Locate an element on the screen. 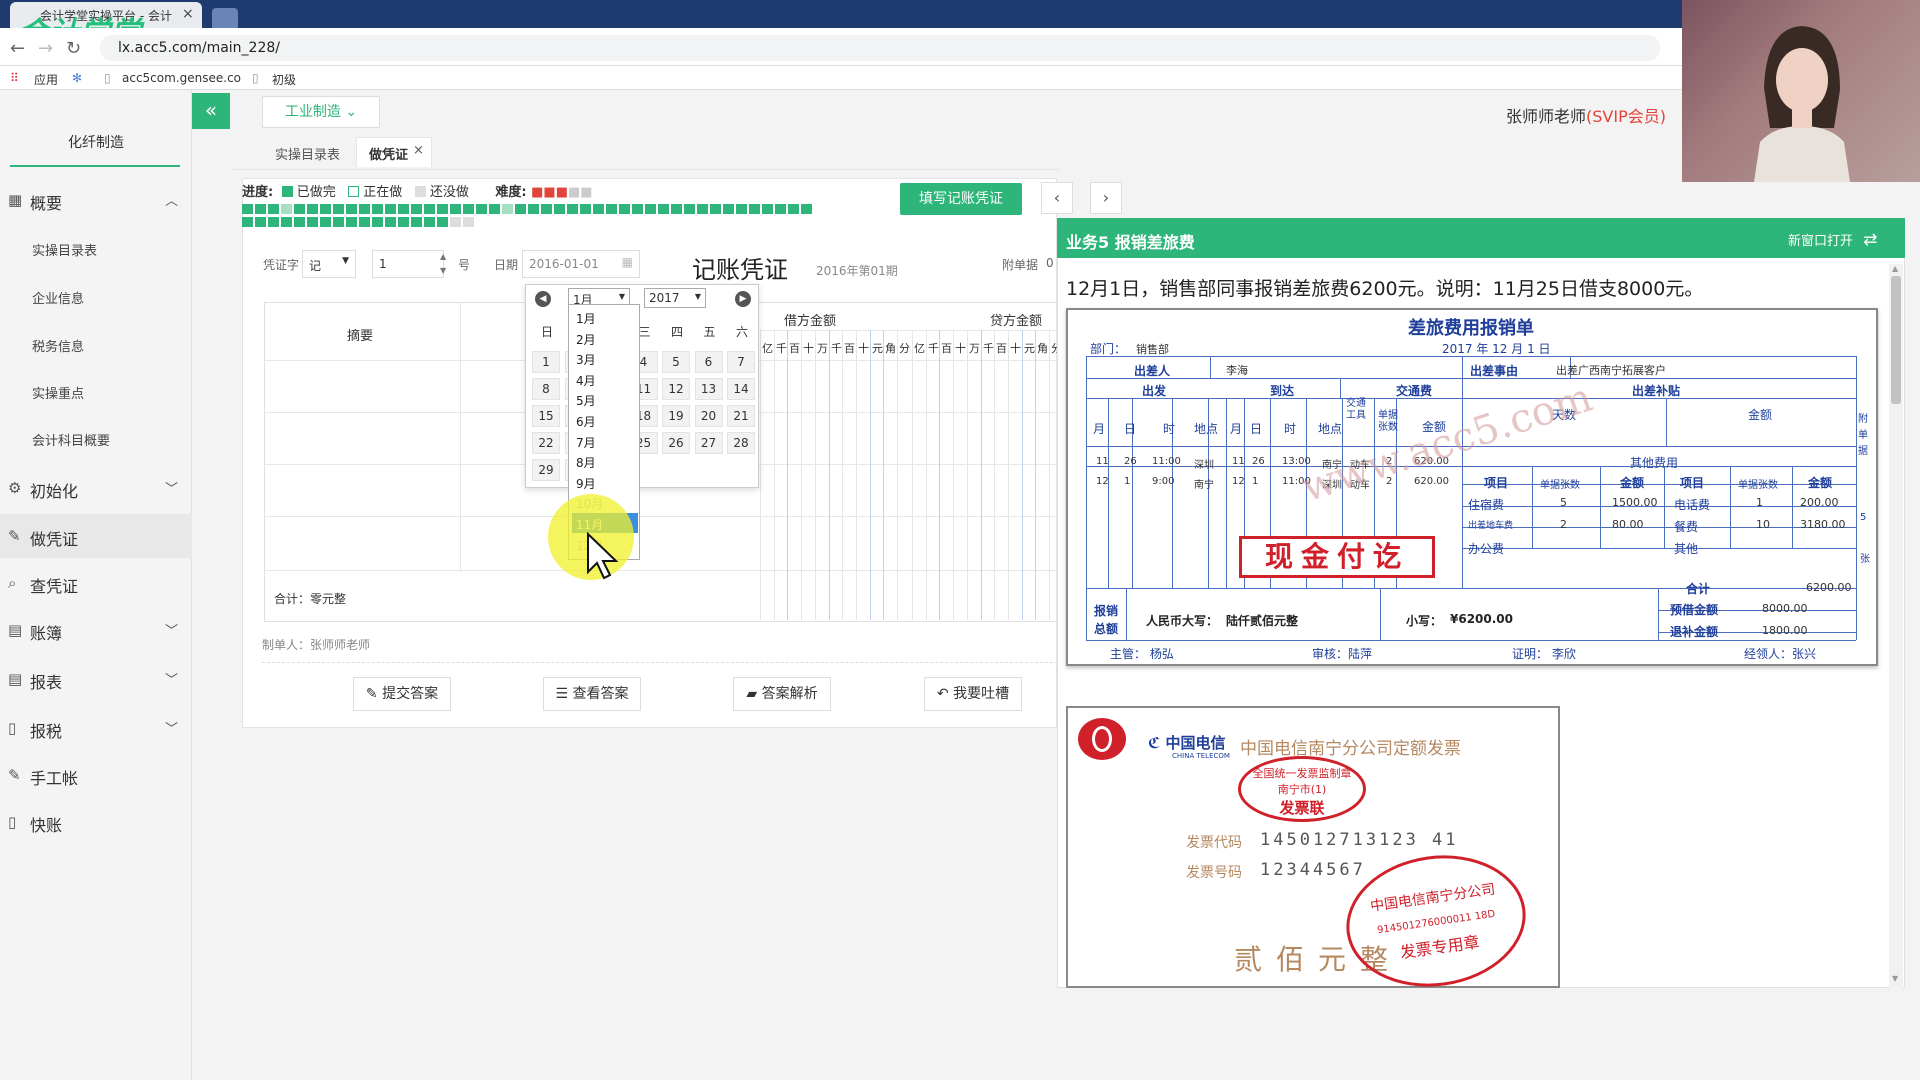 The height and width of the screenshot is (1080, 1920). submit-answer-button: ✎ 提交答案 is located at coordinates (402, 694).